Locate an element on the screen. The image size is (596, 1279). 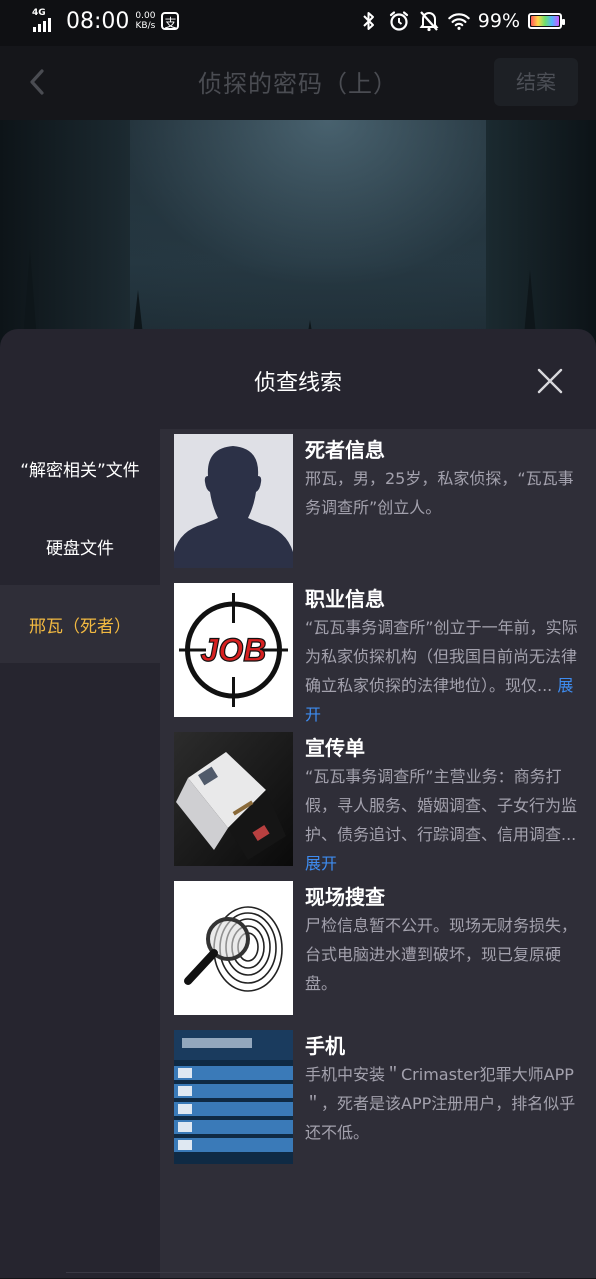
clue-title: 现场搜查 is located at coordinates (345, 897).